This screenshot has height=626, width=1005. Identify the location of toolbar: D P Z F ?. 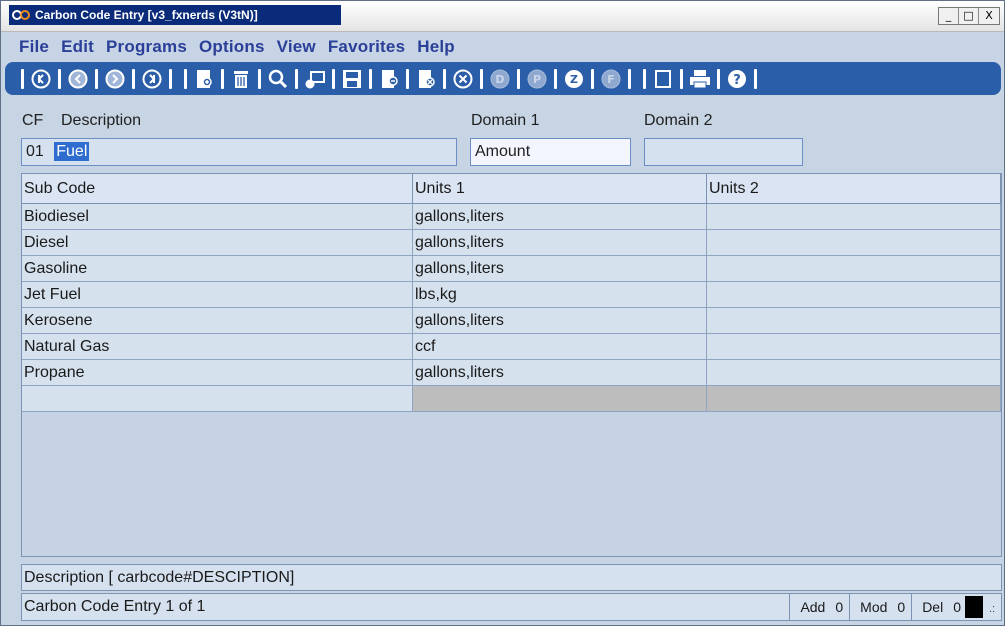
(503, 78).